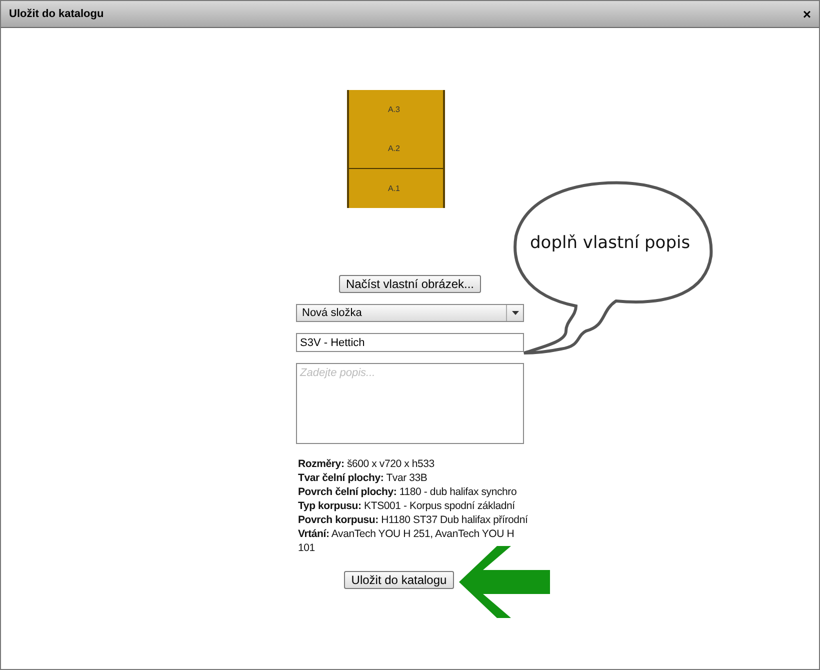  What do you see at coordinates (515, 313) in the screenshot?
I see `caret-icon` at bounding box center [515, 313].